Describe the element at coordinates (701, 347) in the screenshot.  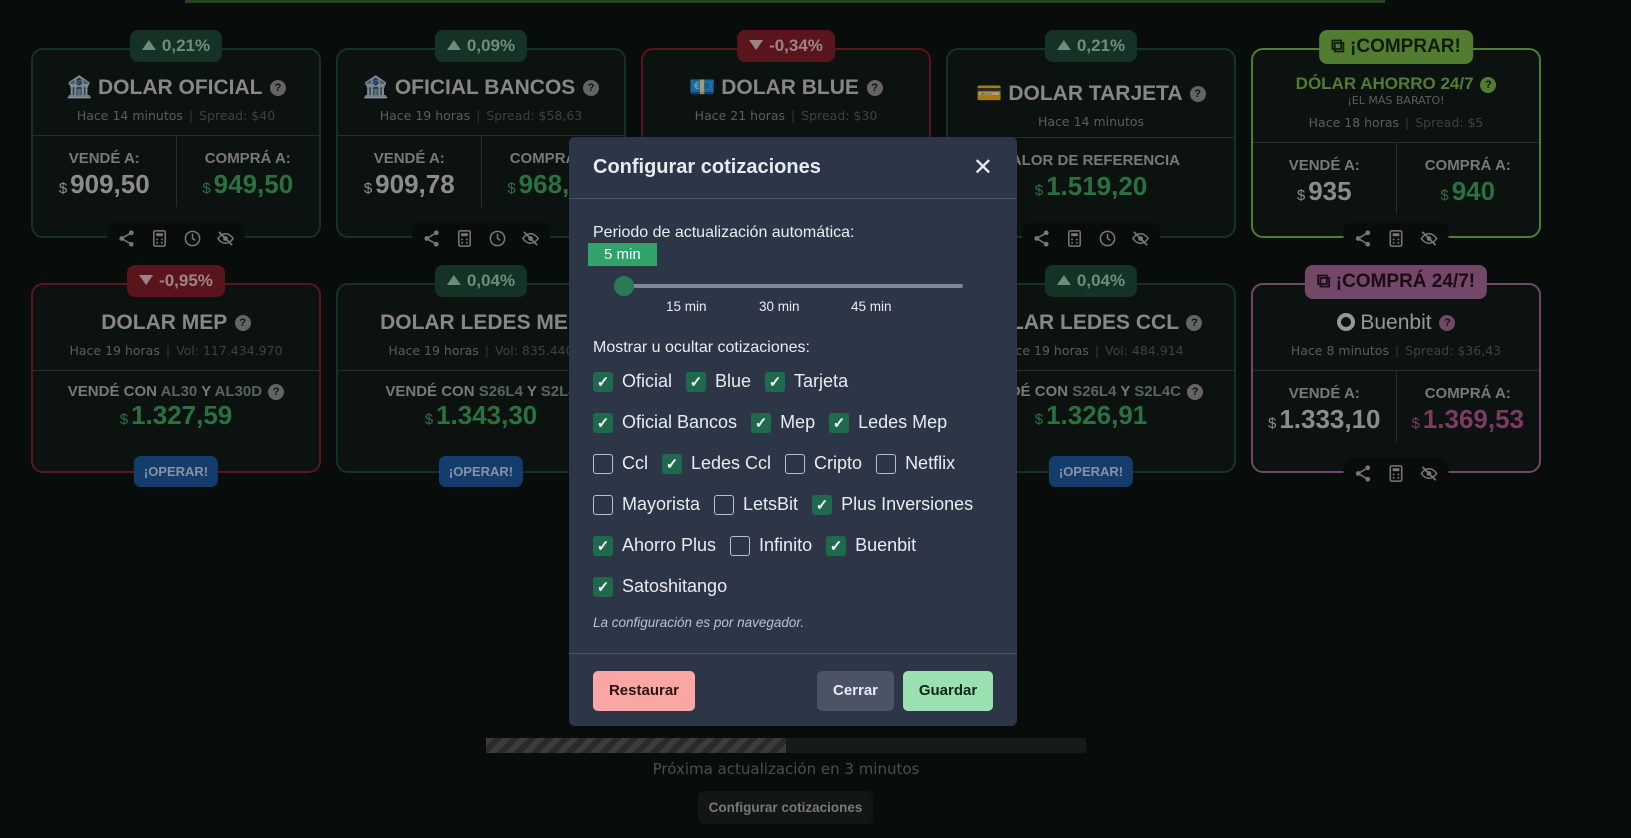
I see `visibility-label: Mostrar u ocultar cotizaciones:` at that location.